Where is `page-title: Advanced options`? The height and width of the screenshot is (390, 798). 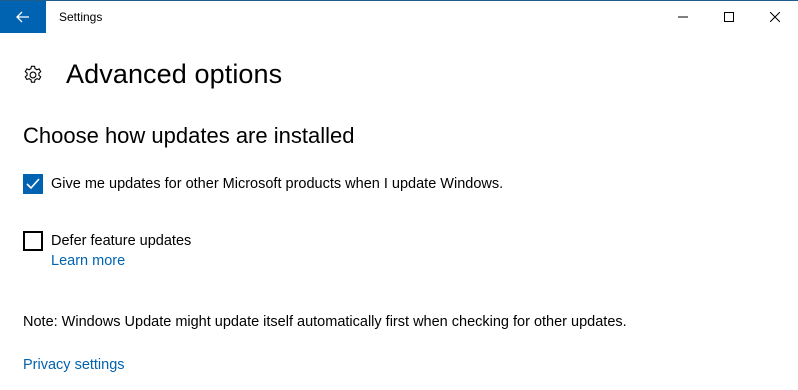 page-title: Advanced options is located at coordinates (174, 74).